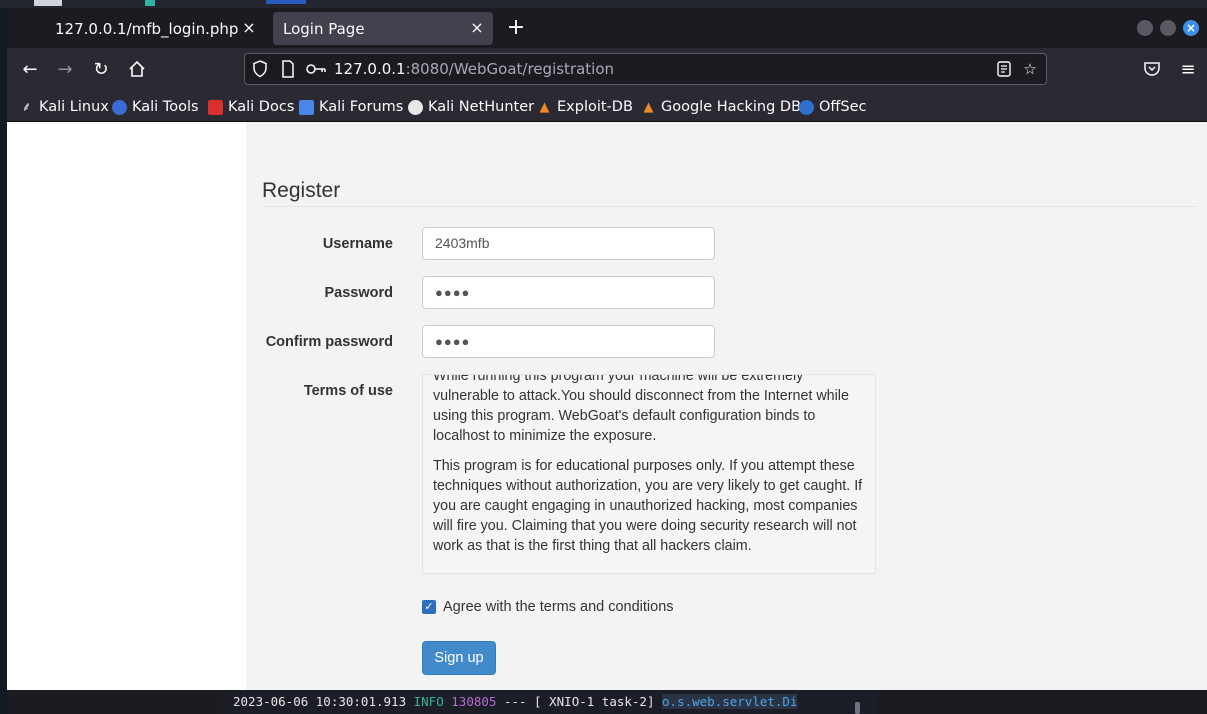  Describe the element at coordinates (516, 28) in the screenshot. I see `new-tab-button: +` at that location.